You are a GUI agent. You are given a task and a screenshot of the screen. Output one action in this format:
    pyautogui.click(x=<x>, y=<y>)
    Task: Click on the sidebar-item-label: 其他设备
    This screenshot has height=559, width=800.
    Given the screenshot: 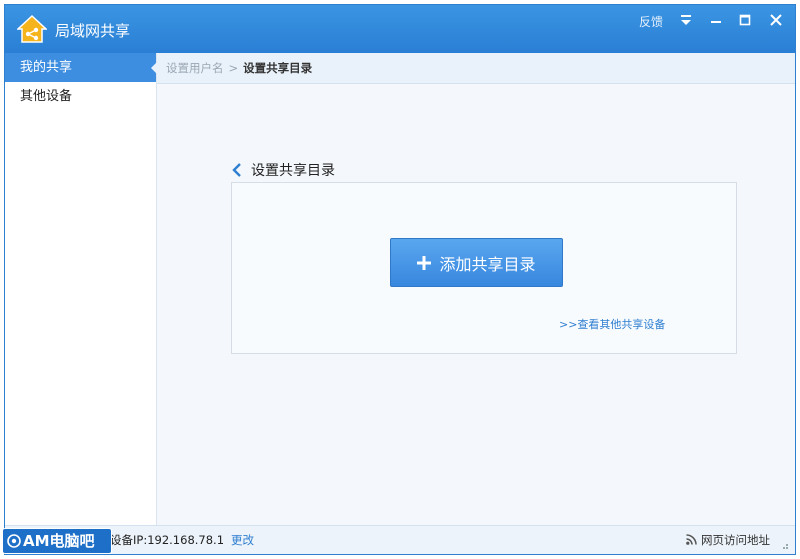 What is the action you would take?
    pyautogui.click(x=46, y=96)
    